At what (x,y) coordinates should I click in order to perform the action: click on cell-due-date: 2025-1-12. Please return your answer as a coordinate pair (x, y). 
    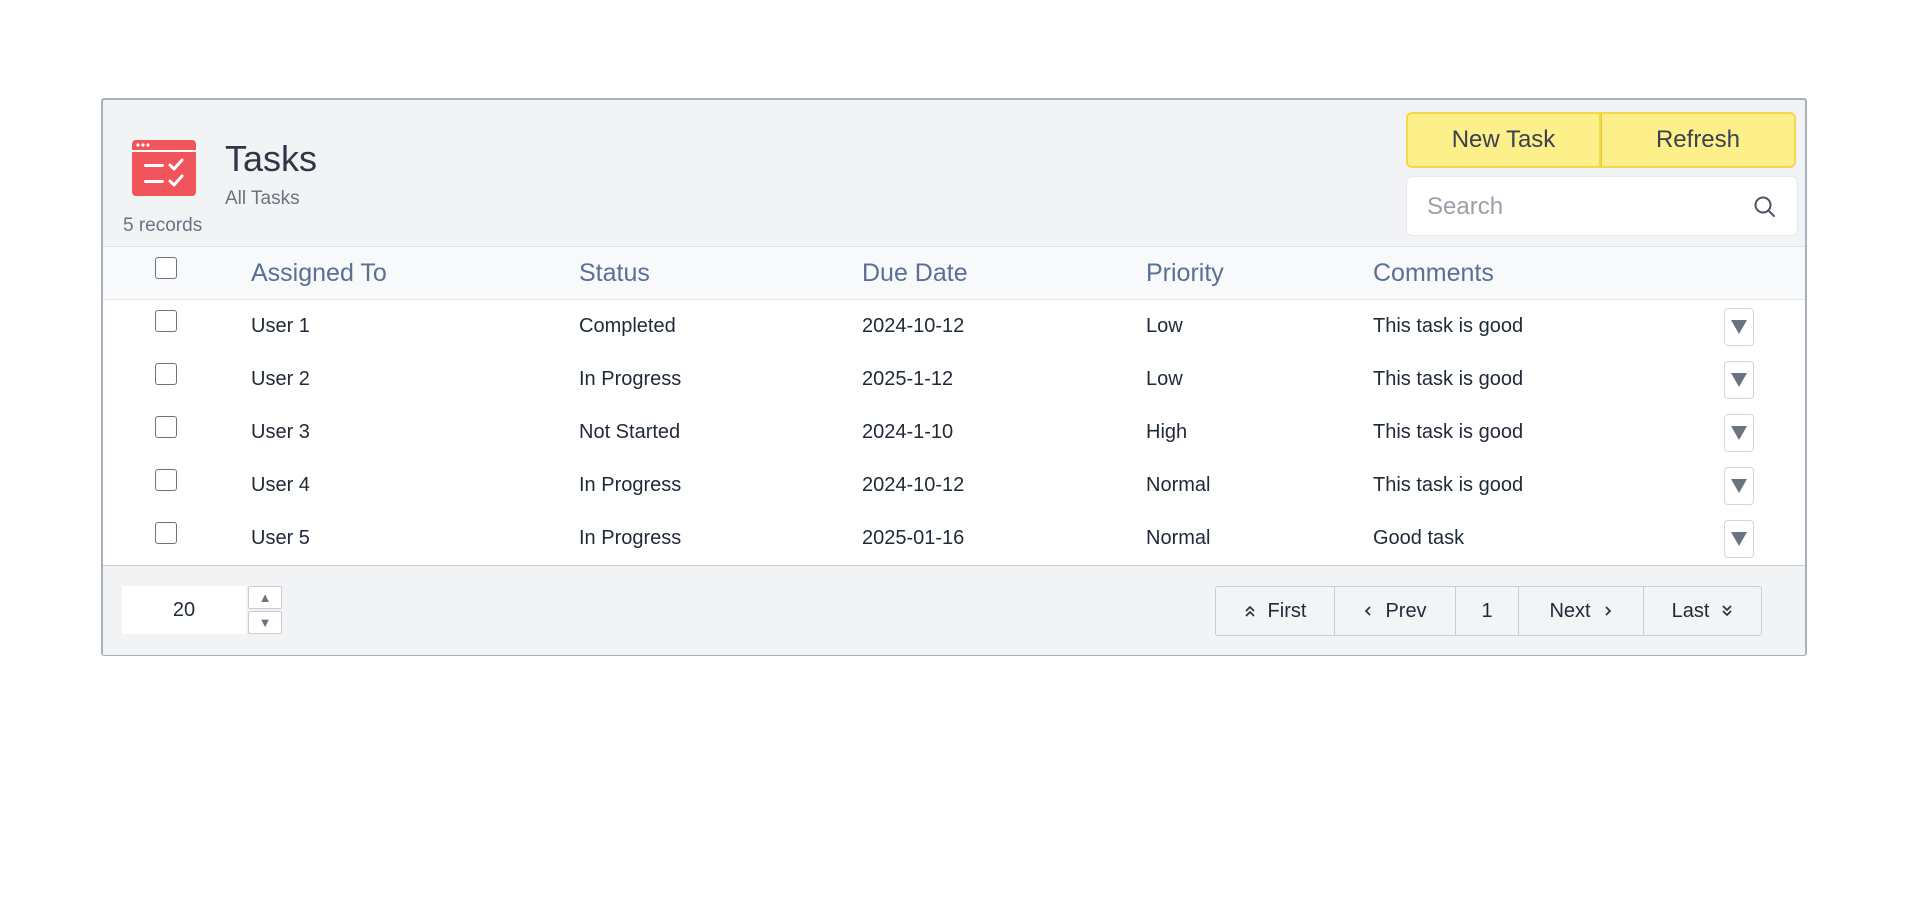
    Looking at the image, I should click on (908, 379).